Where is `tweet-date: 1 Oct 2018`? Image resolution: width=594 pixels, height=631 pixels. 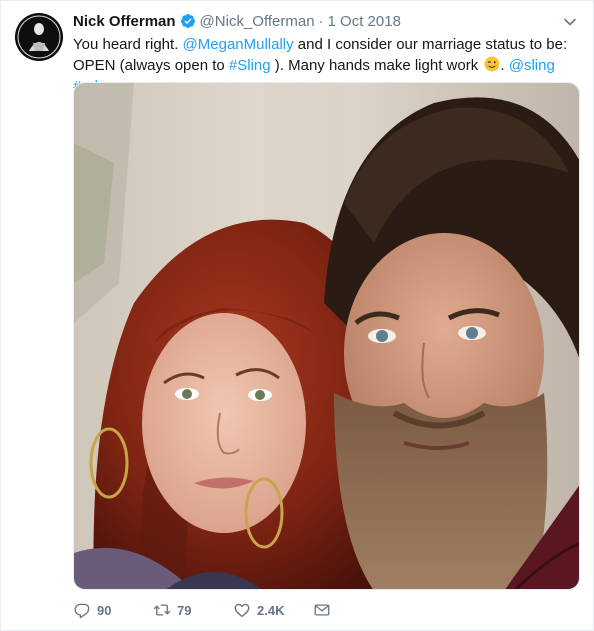
tweet-date: 1 Oct 2018 is located at coordinates (364, 21).